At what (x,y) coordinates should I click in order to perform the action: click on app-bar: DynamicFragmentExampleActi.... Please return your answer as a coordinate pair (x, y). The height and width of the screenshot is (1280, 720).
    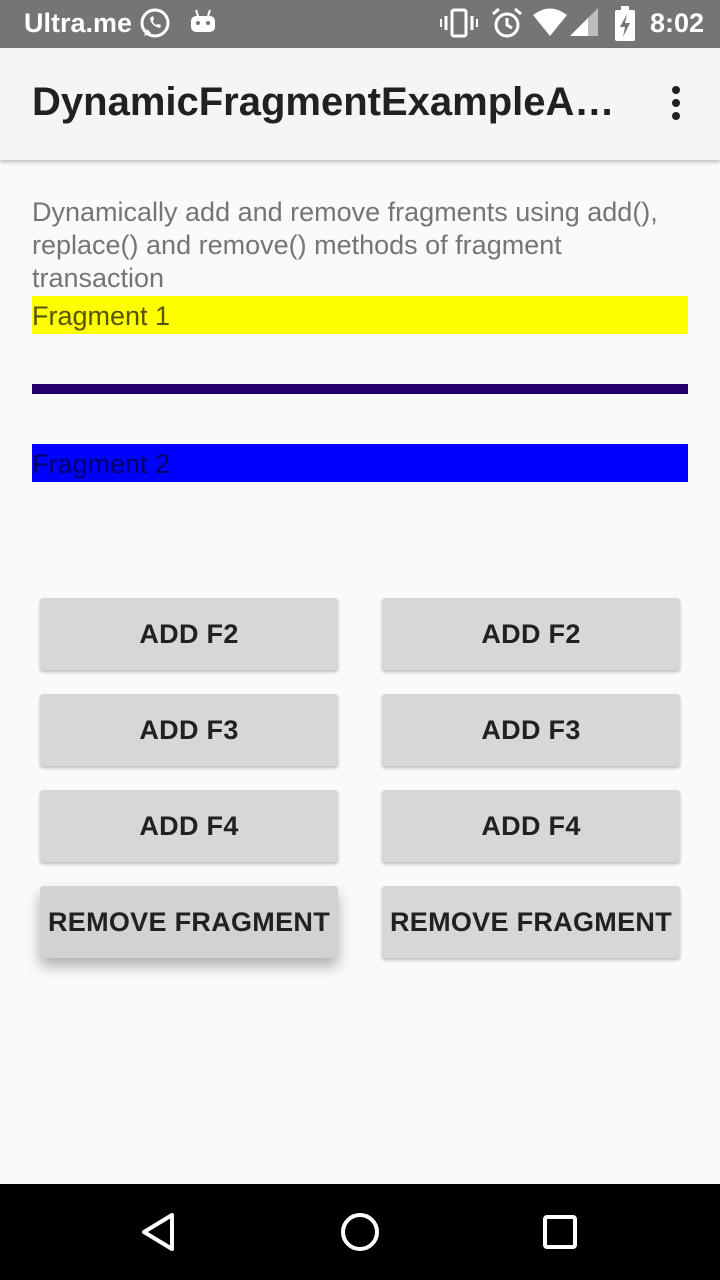
    Looking at the image, I should click on (360, 104).